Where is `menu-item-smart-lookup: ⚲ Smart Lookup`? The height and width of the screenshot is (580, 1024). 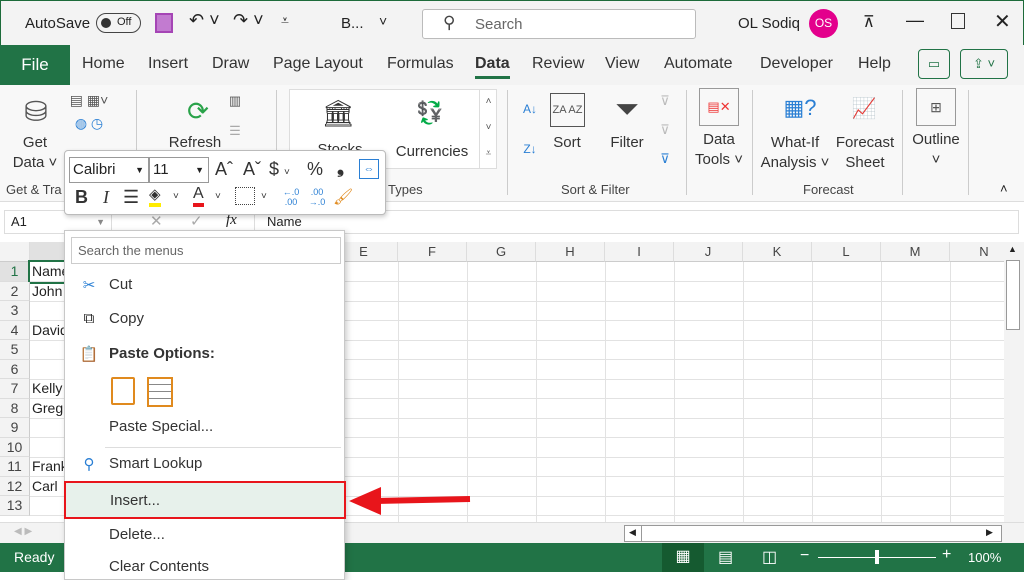 menu-item-smart-lookup: ⚲ Smart Lookup is located at coordinates (204, 466).